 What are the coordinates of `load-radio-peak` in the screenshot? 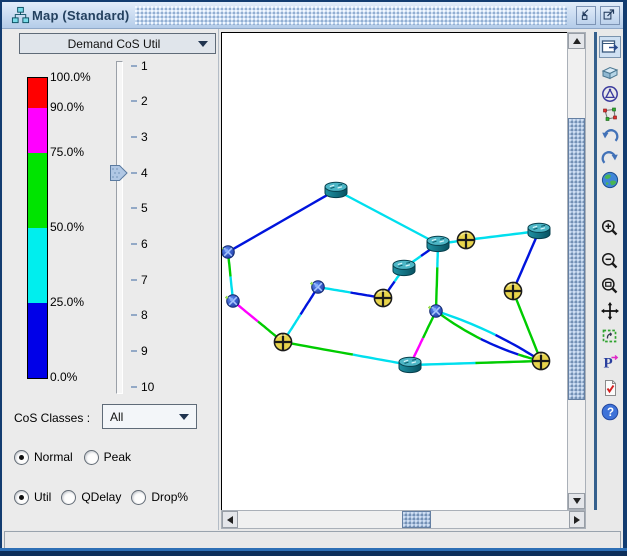 It's located at (91, 457).